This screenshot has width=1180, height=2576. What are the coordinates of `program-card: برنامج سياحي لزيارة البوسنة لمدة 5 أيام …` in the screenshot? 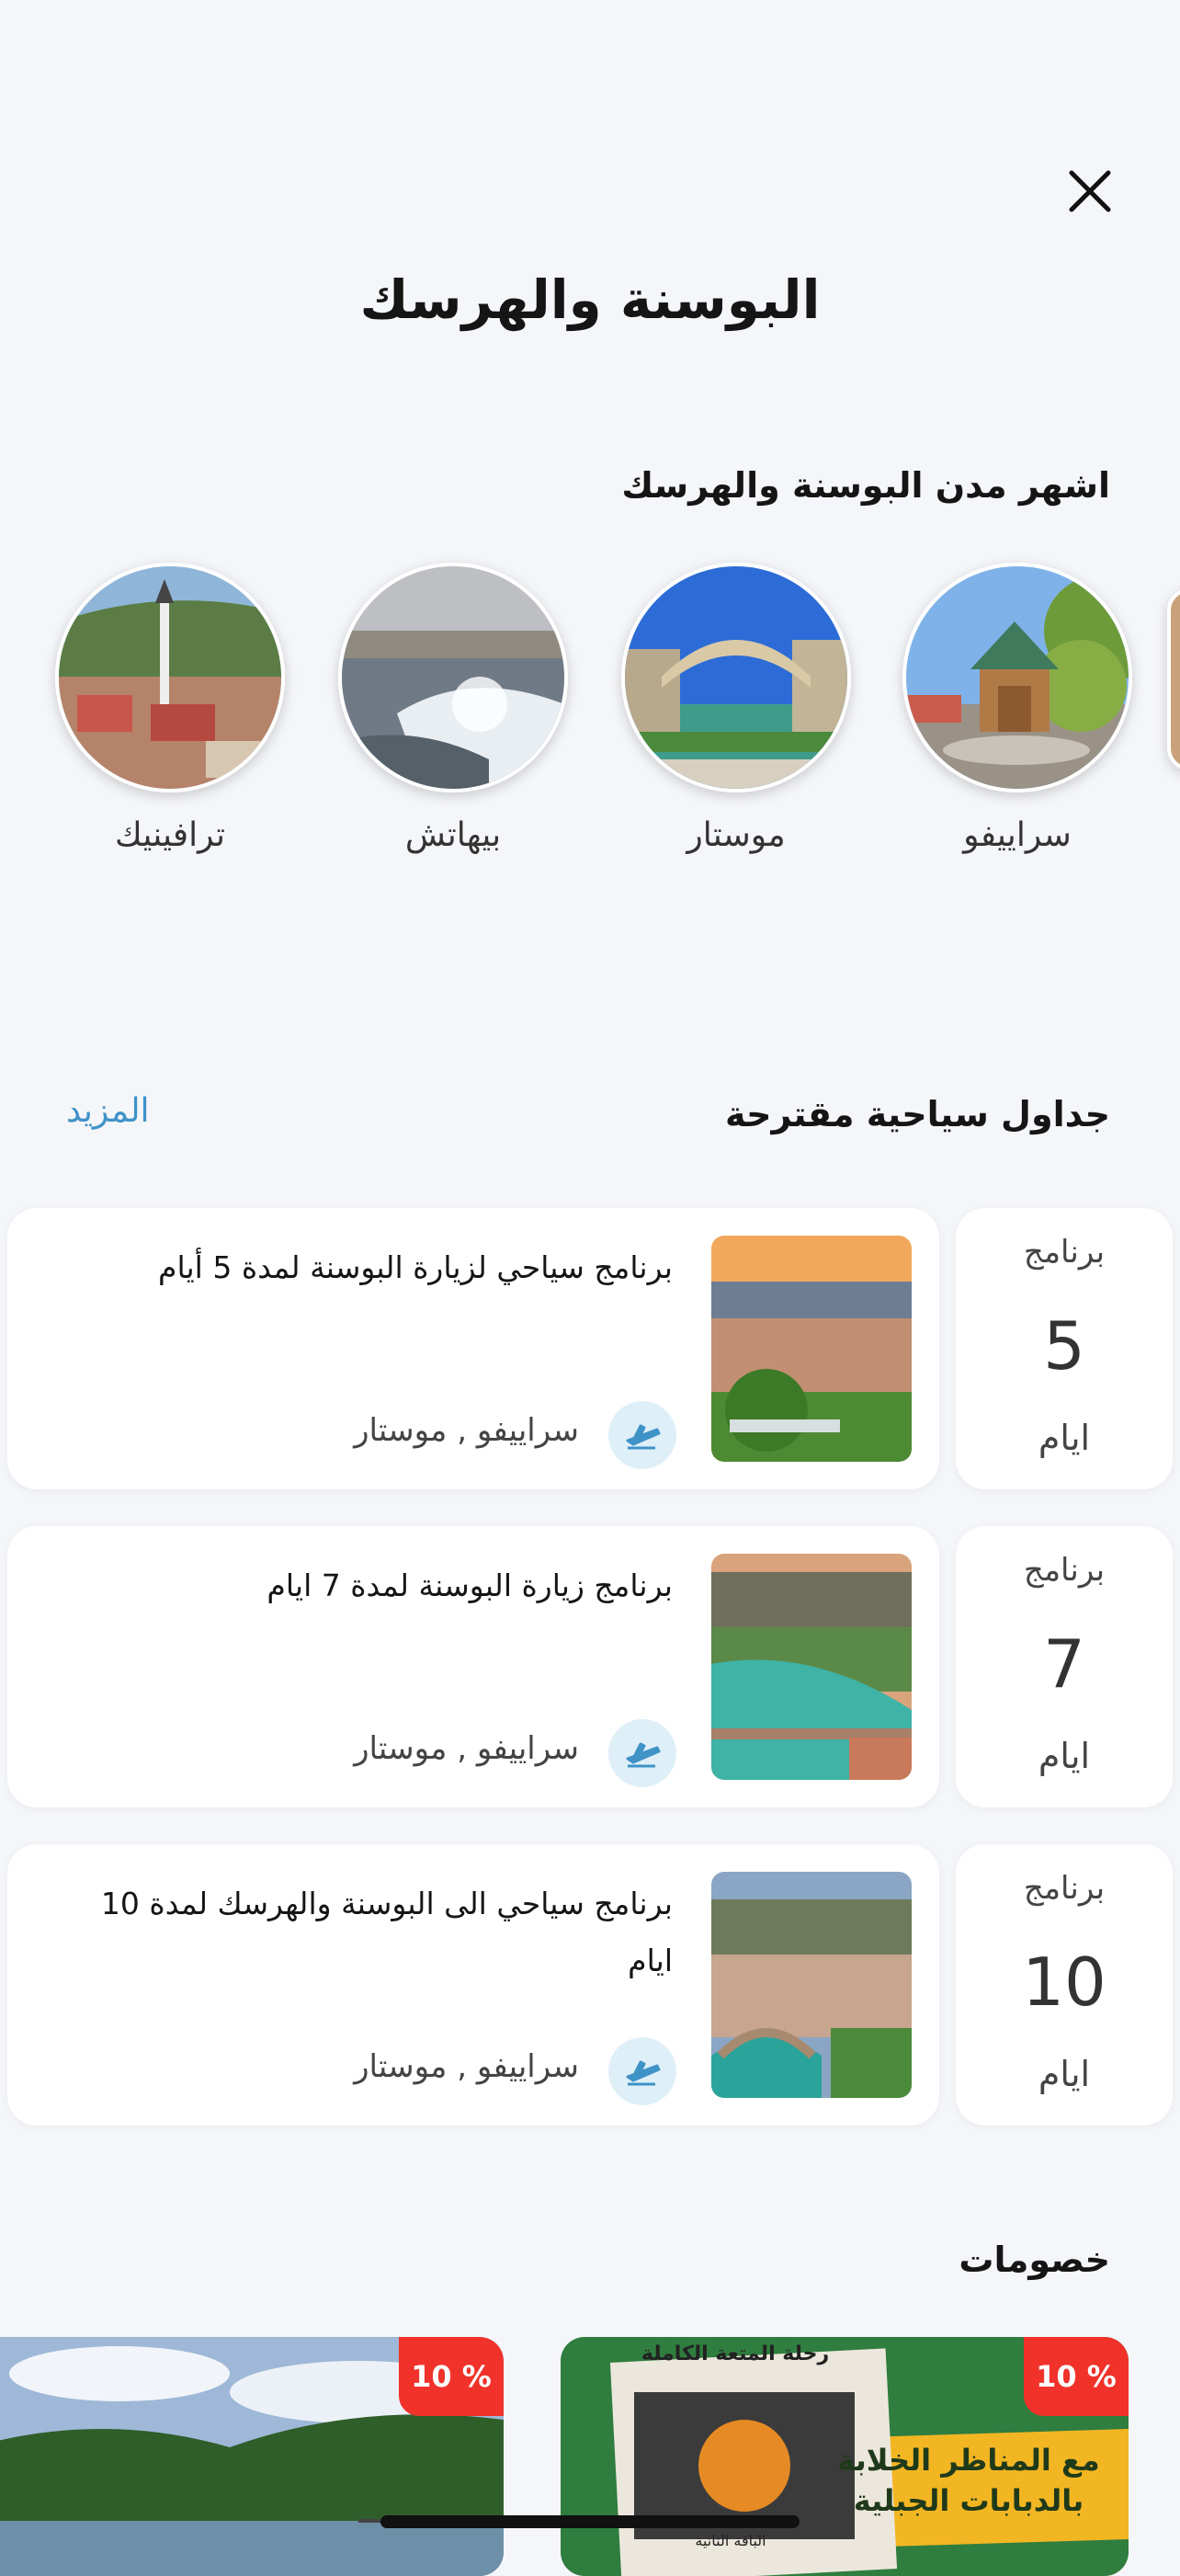 It's located at (590, 1349).